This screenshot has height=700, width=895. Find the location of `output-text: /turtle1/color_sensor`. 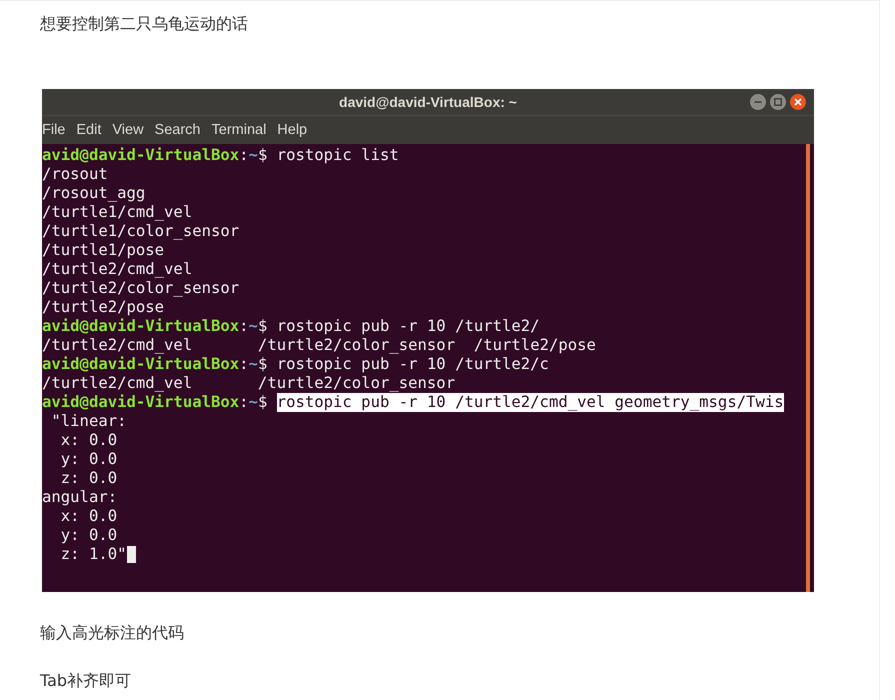

output-text: /turtle1/color_sensor is located at coordinates (141, 231).